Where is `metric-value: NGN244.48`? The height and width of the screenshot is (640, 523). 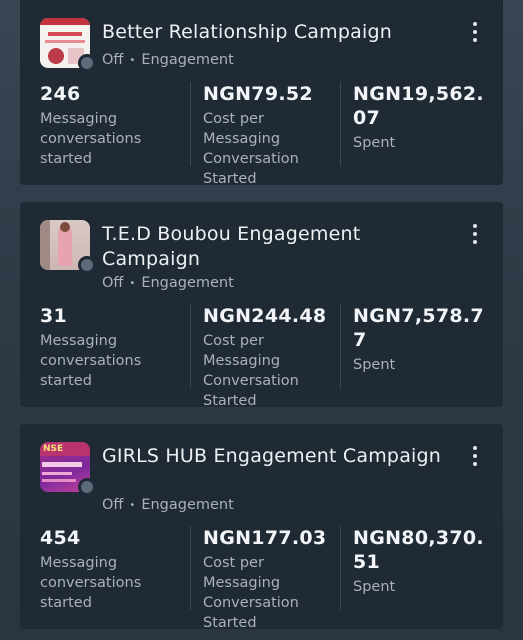
metric-value: NGN244.48 is located at coordinates (265, 316).